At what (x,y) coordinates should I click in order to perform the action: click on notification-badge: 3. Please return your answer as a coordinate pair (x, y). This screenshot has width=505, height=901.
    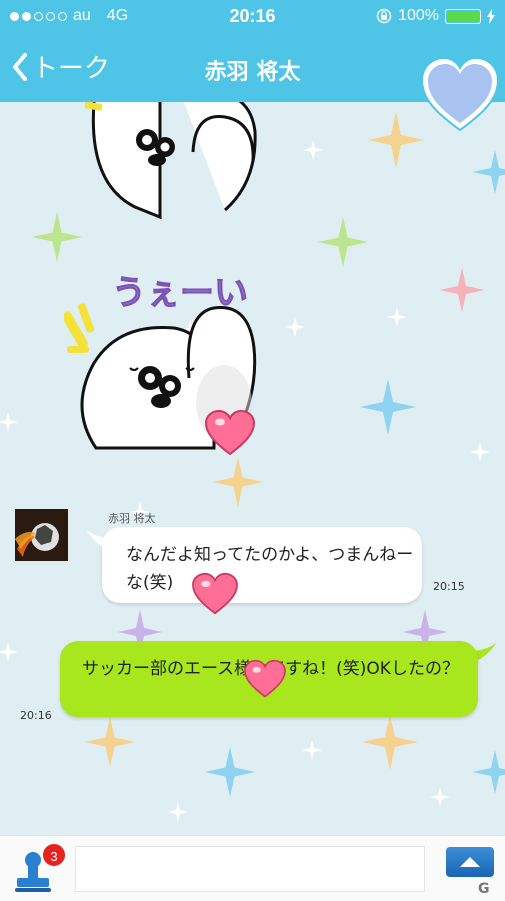
    Looking at the image, I should click on (54, 855).